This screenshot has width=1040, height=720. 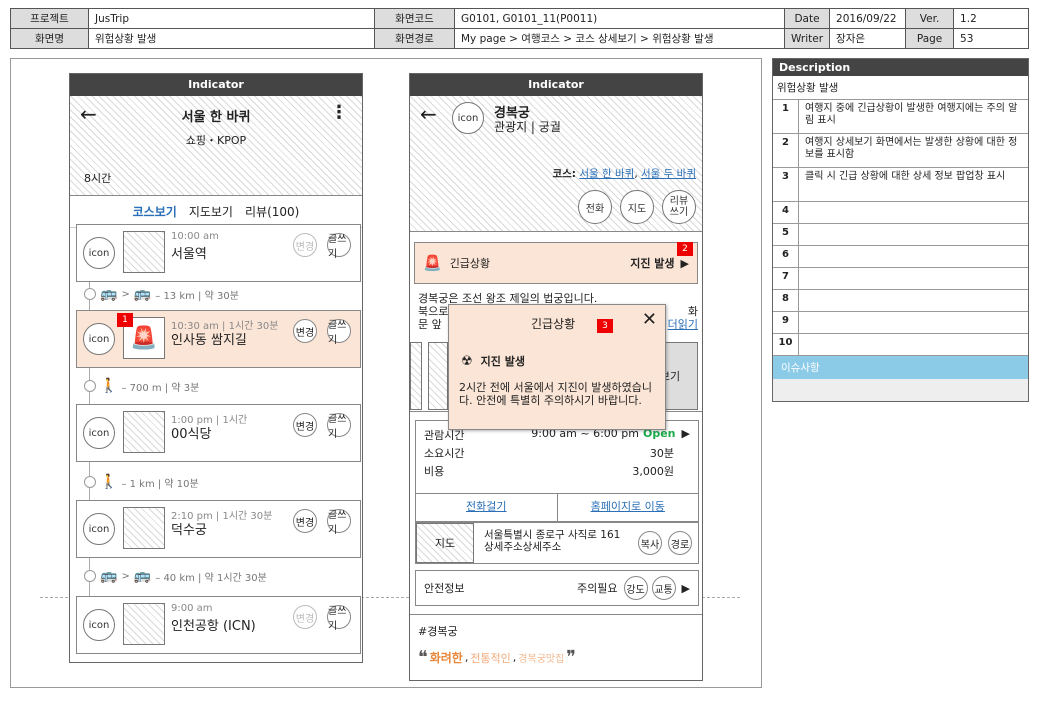 What do you see at coordinates (557, 588) in the screenshot?
I see `safety-row: 안전정보 주의필요 강도 교통 ▶` at bounding box center [557, 588].